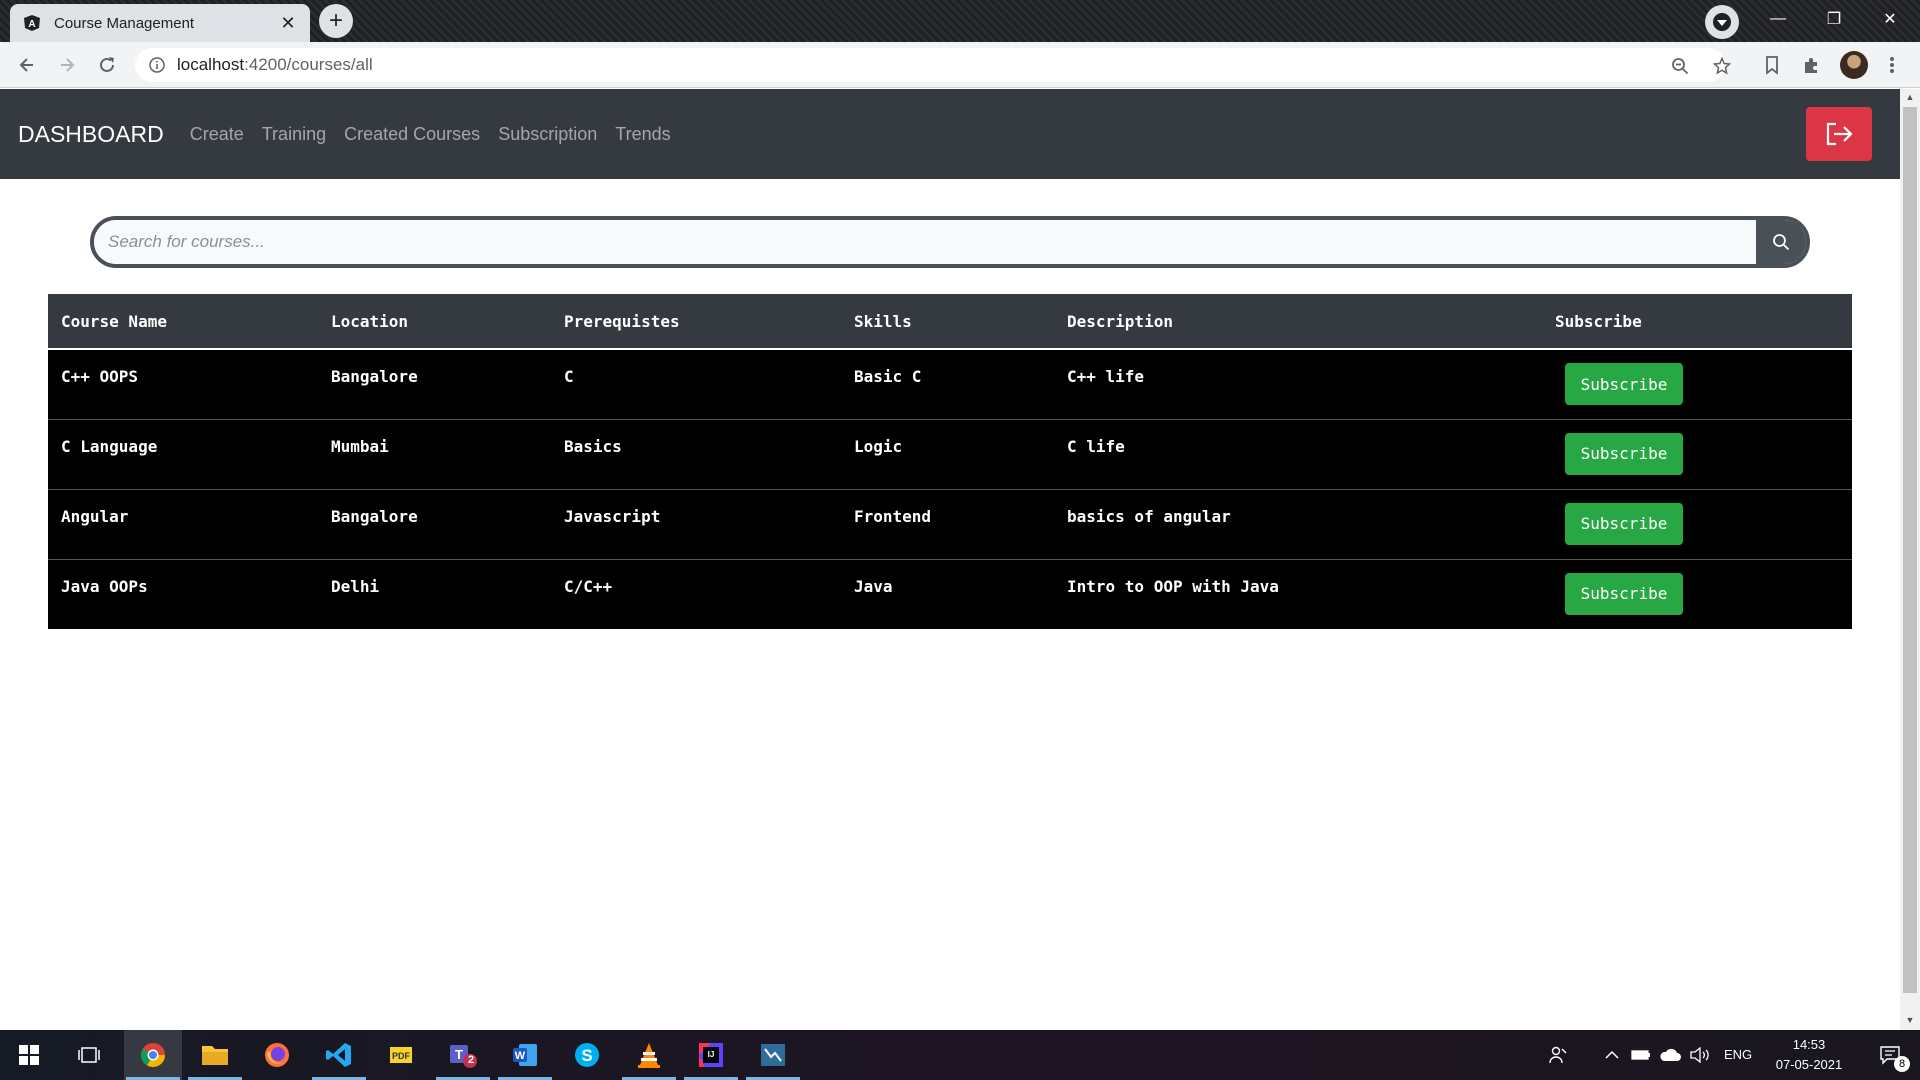 The image size is (1920, 1080). I want to click on language-indicator: ENG, so click(1738, 1054).